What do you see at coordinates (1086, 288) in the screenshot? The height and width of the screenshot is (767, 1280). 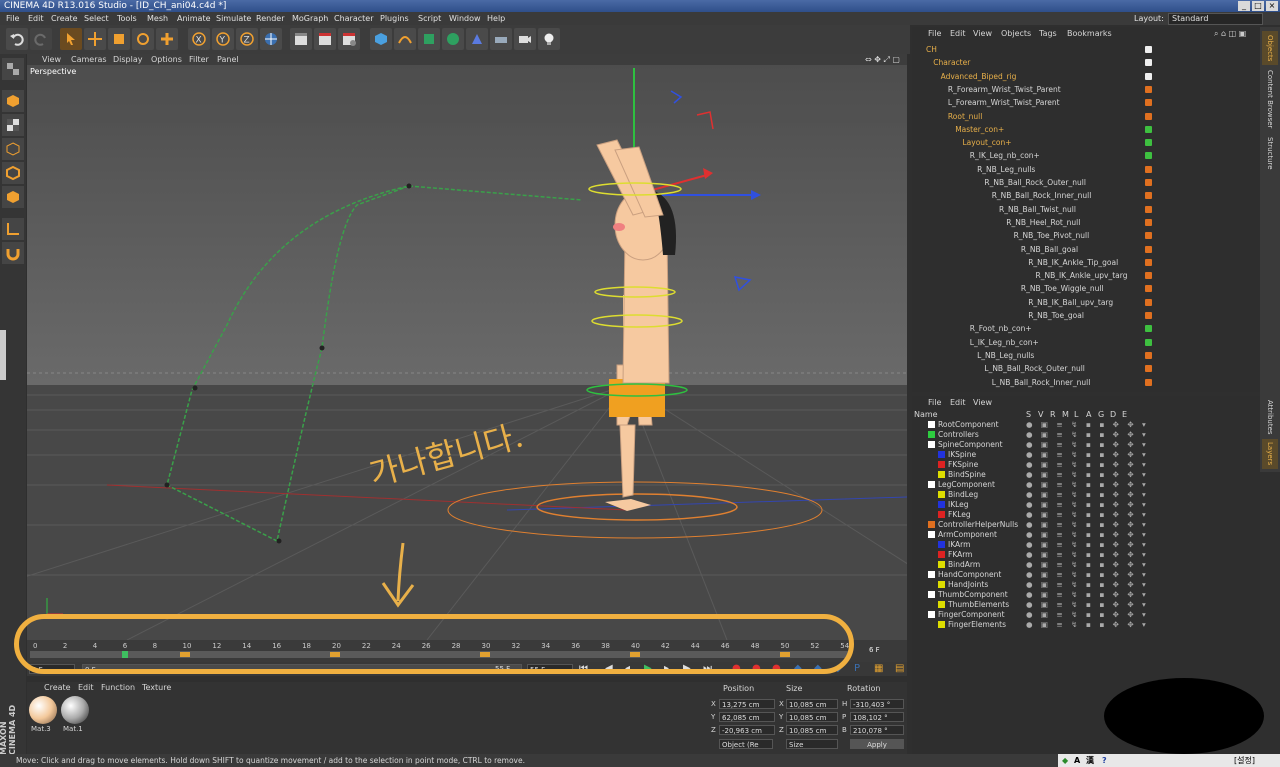 I see `object-row: R_NB_Toe_Wiggle_null` at bounding box center [1086, 288].